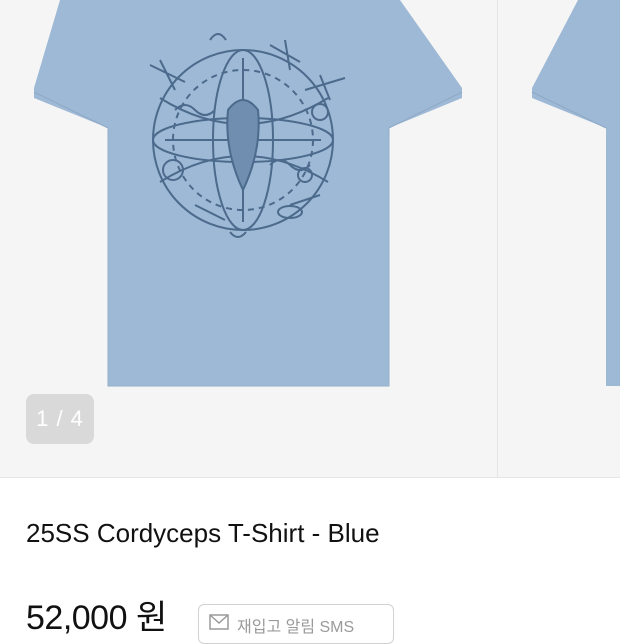 The width and height of the screenshot is (620, 644). Describe the element at coordinates (575, 193) in the screenshot. I see `tshirt-image-next` at that location.